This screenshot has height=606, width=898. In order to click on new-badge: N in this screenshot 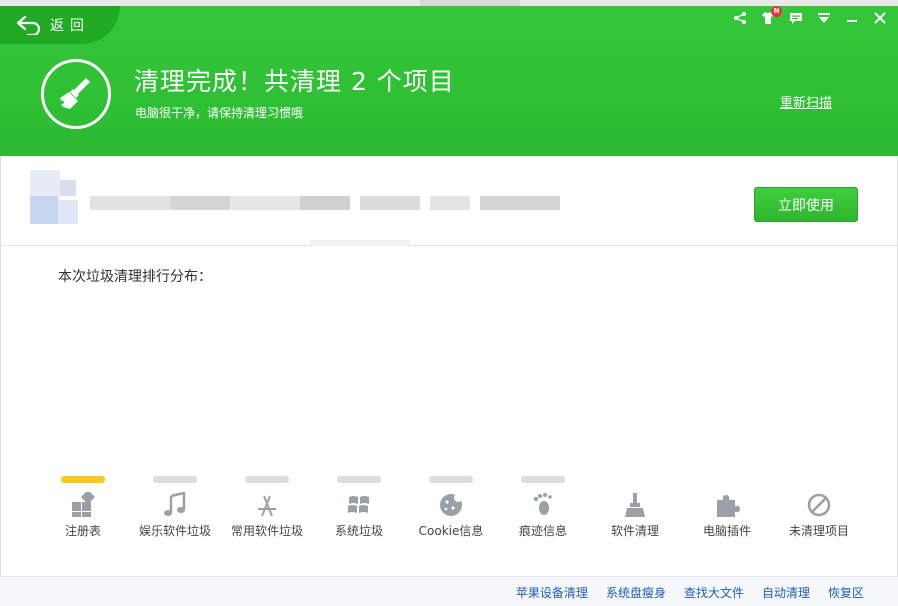, I will do `click(776, 11)`.